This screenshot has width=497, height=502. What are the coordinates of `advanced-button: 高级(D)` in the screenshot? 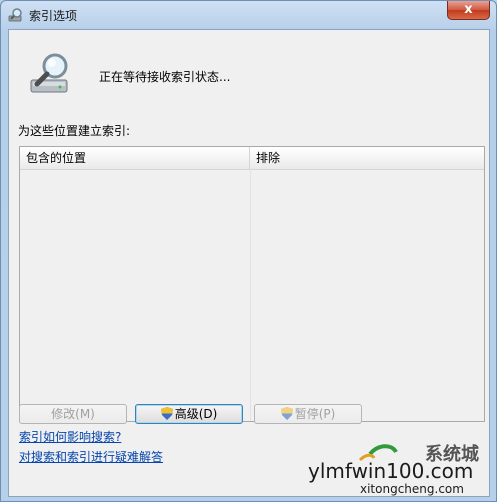 It's located at (189, 414).